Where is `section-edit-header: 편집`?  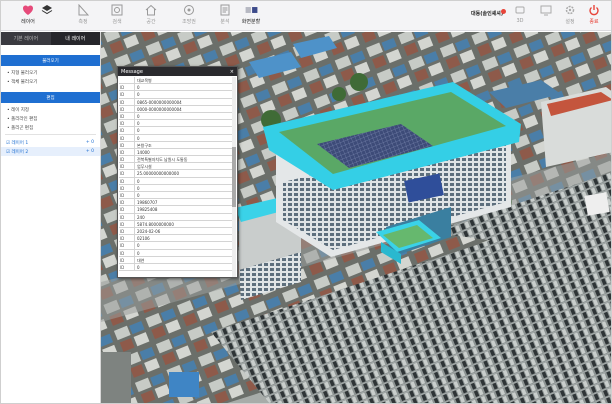 section-edit-header: 편집 is located at coordinates (50, 97).